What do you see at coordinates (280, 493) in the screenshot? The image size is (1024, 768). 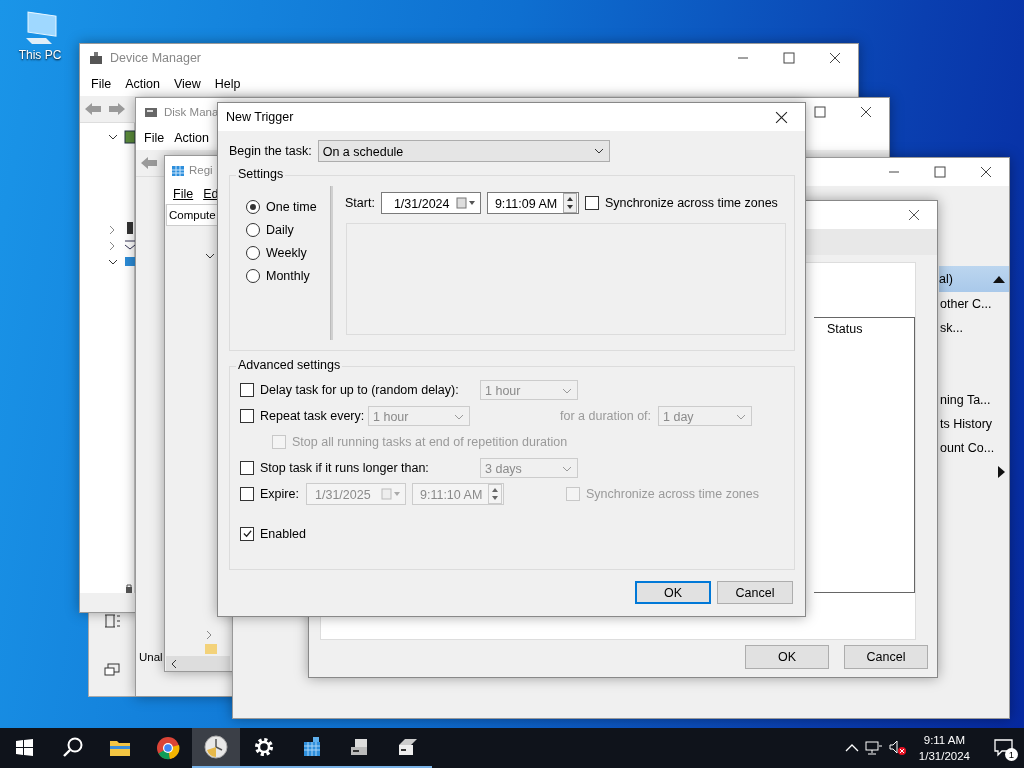 I see `checkbox-label: Expire:` at bounding box center [280, 493].